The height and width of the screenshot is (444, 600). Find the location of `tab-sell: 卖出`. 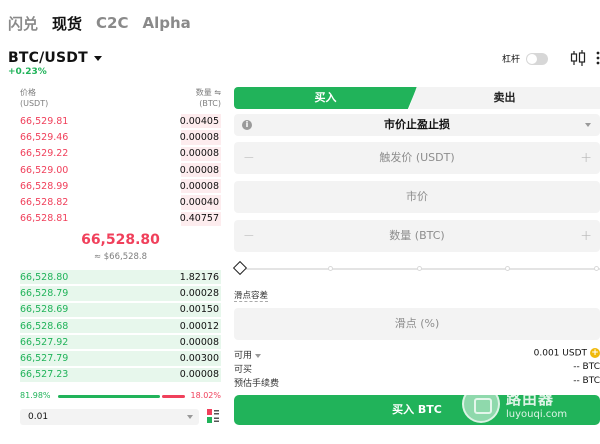

tab-sell: 卖出 is located at coordinates (504, 98).